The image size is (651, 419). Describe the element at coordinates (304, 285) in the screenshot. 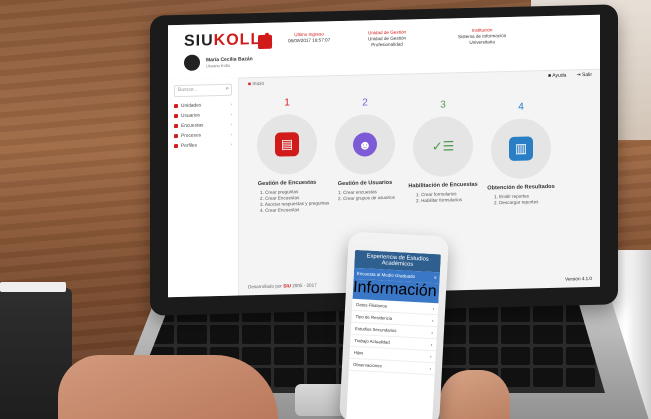

I see `footer-years: 2005 - 2017` at that location.